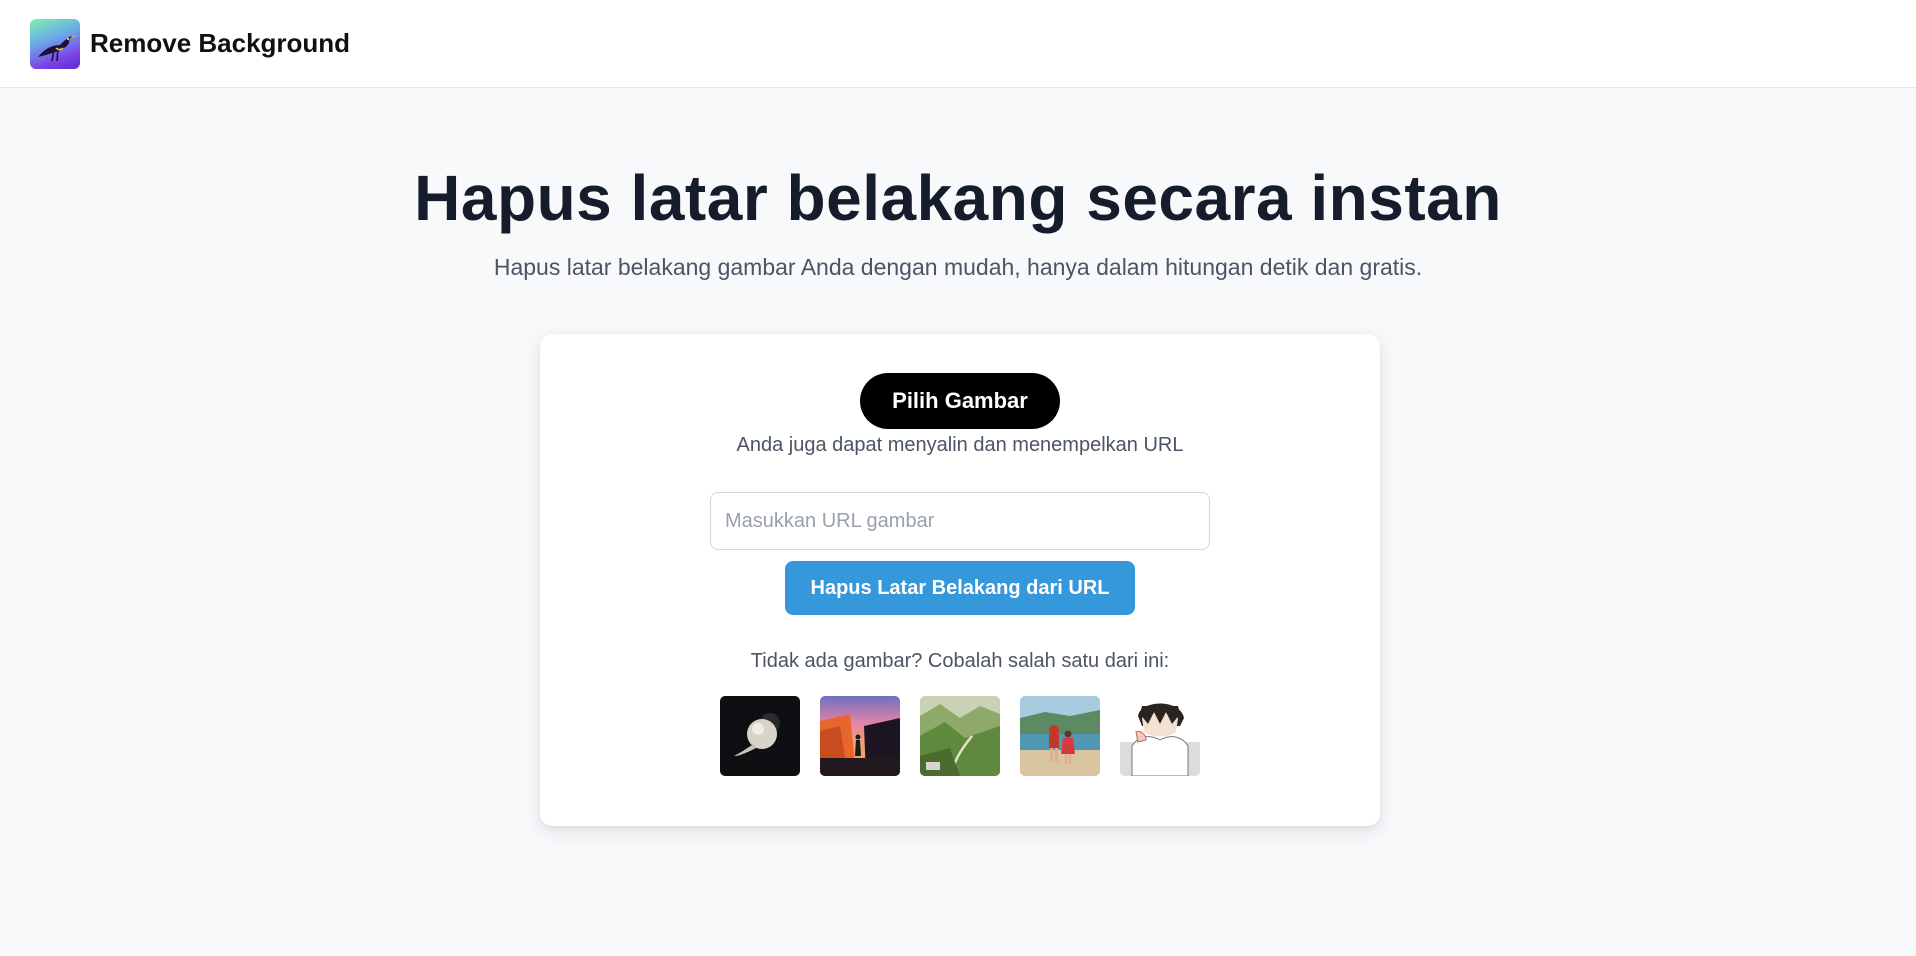 The image size is (1916, 956). I want to click on brand-name: Remove Background, so click(220, 43).